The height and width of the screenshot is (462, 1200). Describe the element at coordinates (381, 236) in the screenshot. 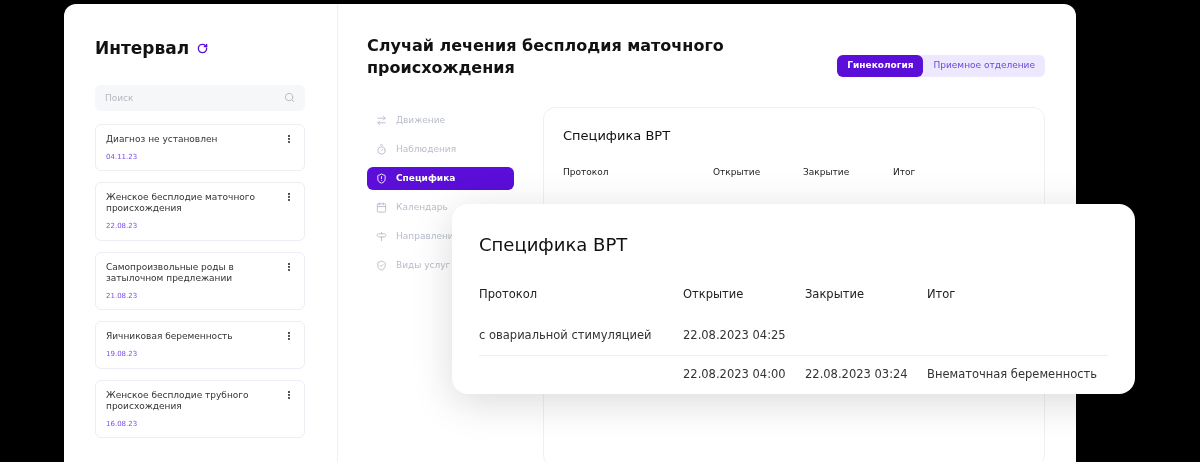

I see `signpost-icon` at that location.